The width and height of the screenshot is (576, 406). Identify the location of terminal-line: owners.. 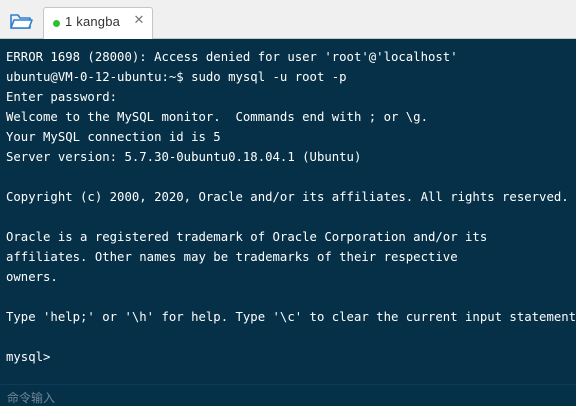
(32, 277).